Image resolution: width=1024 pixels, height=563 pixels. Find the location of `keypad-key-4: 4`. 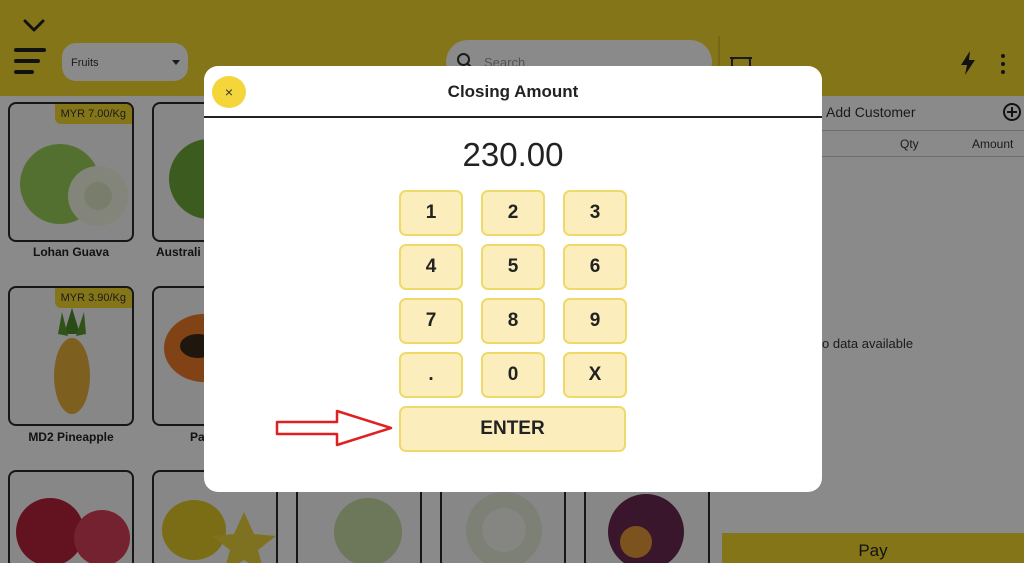

keypad-key-4: 4 is located at coordinates (431, 267).